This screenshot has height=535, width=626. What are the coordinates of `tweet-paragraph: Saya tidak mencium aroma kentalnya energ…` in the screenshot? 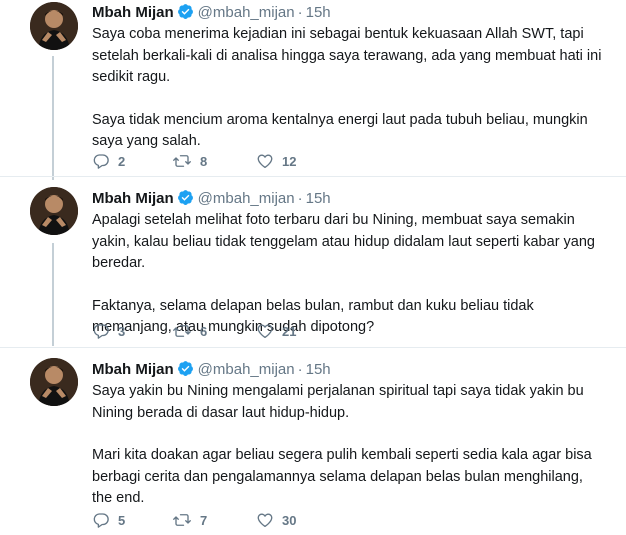 It's located at (340, 130).